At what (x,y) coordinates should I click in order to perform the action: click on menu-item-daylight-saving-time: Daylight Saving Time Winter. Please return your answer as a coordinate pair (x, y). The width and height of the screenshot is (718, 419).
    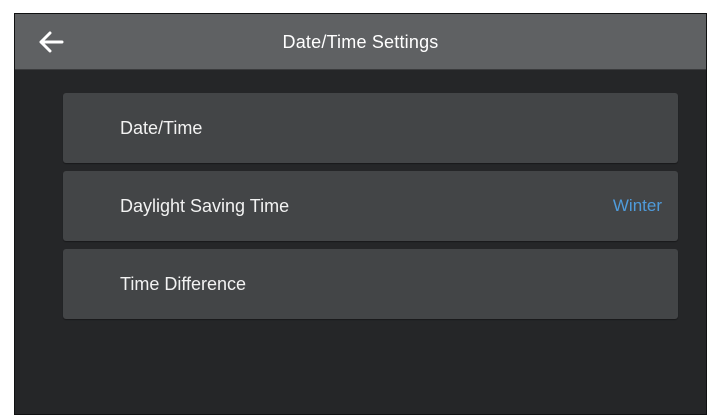
    Looking at the image, I should click on (370, 206).